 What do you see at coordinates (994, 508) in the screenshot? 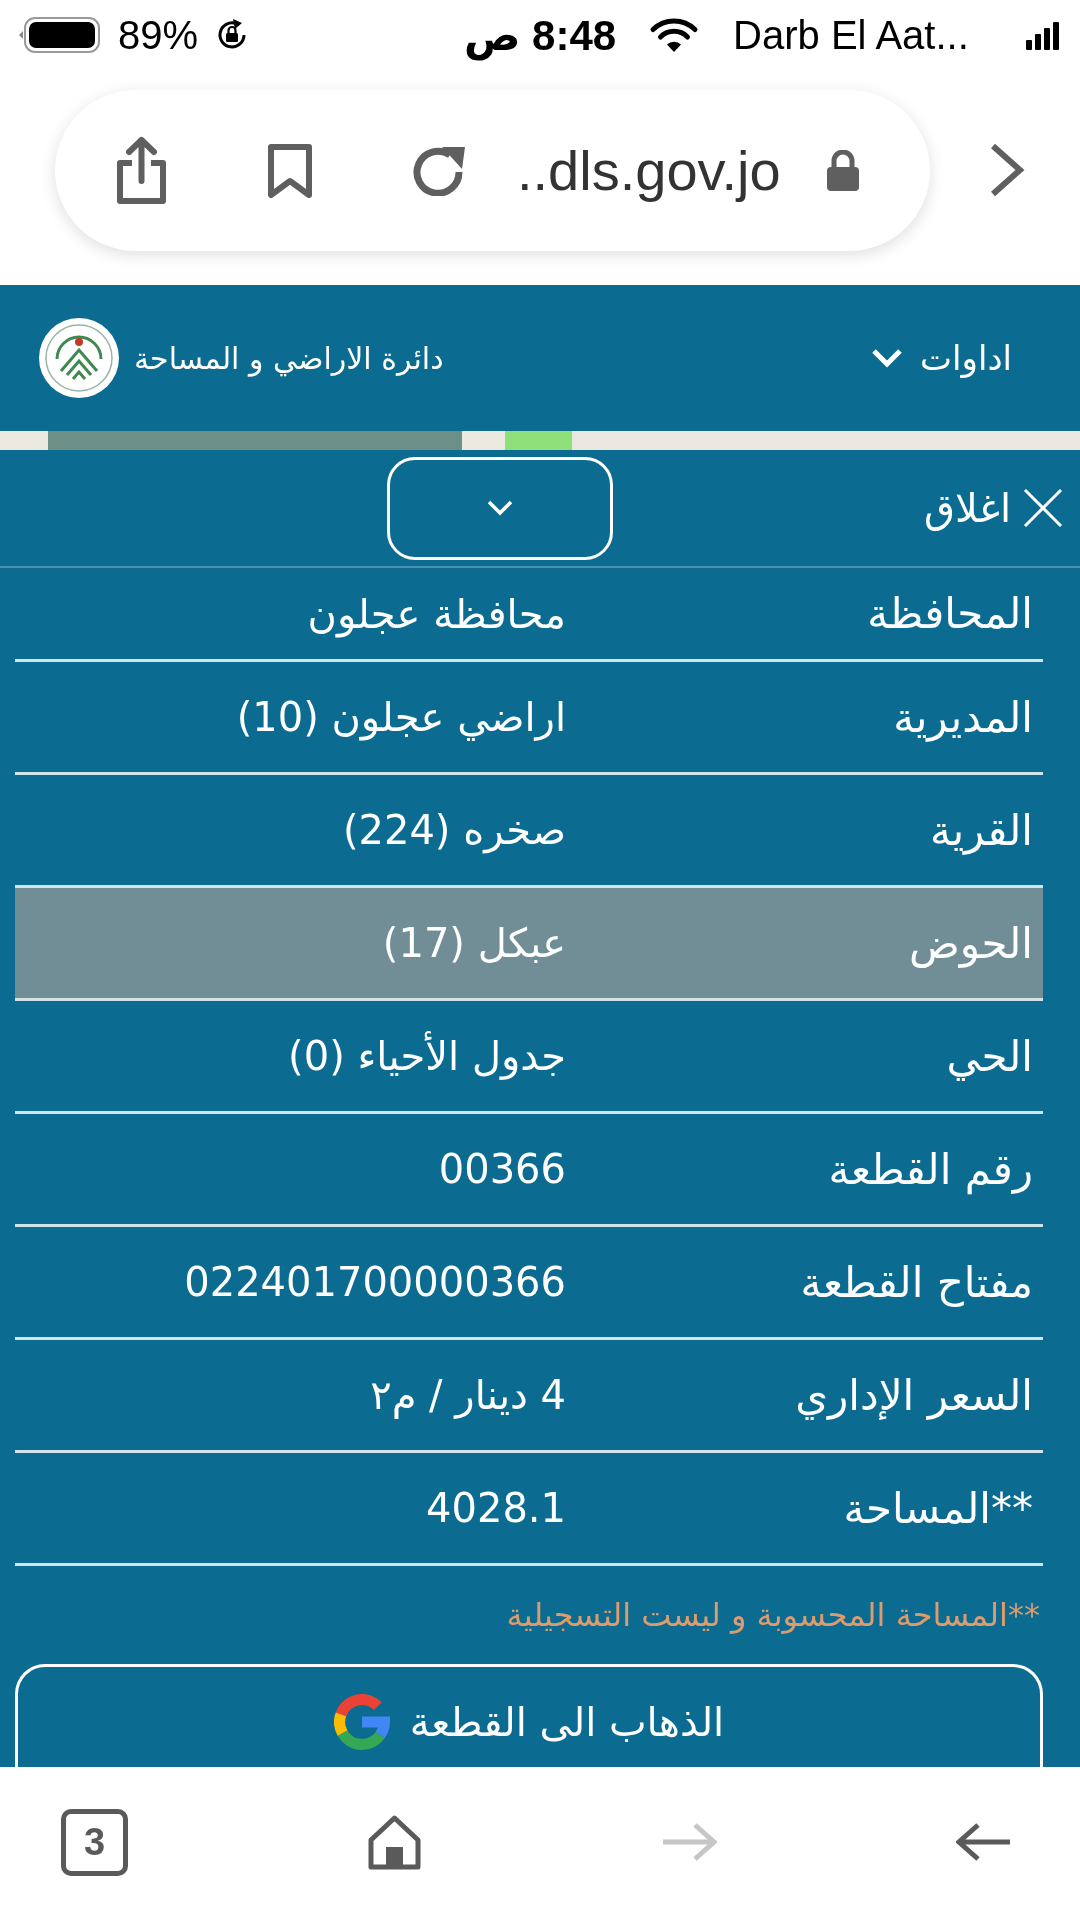
I see `close-button: اغلاق` at bounding box center [994, 508].